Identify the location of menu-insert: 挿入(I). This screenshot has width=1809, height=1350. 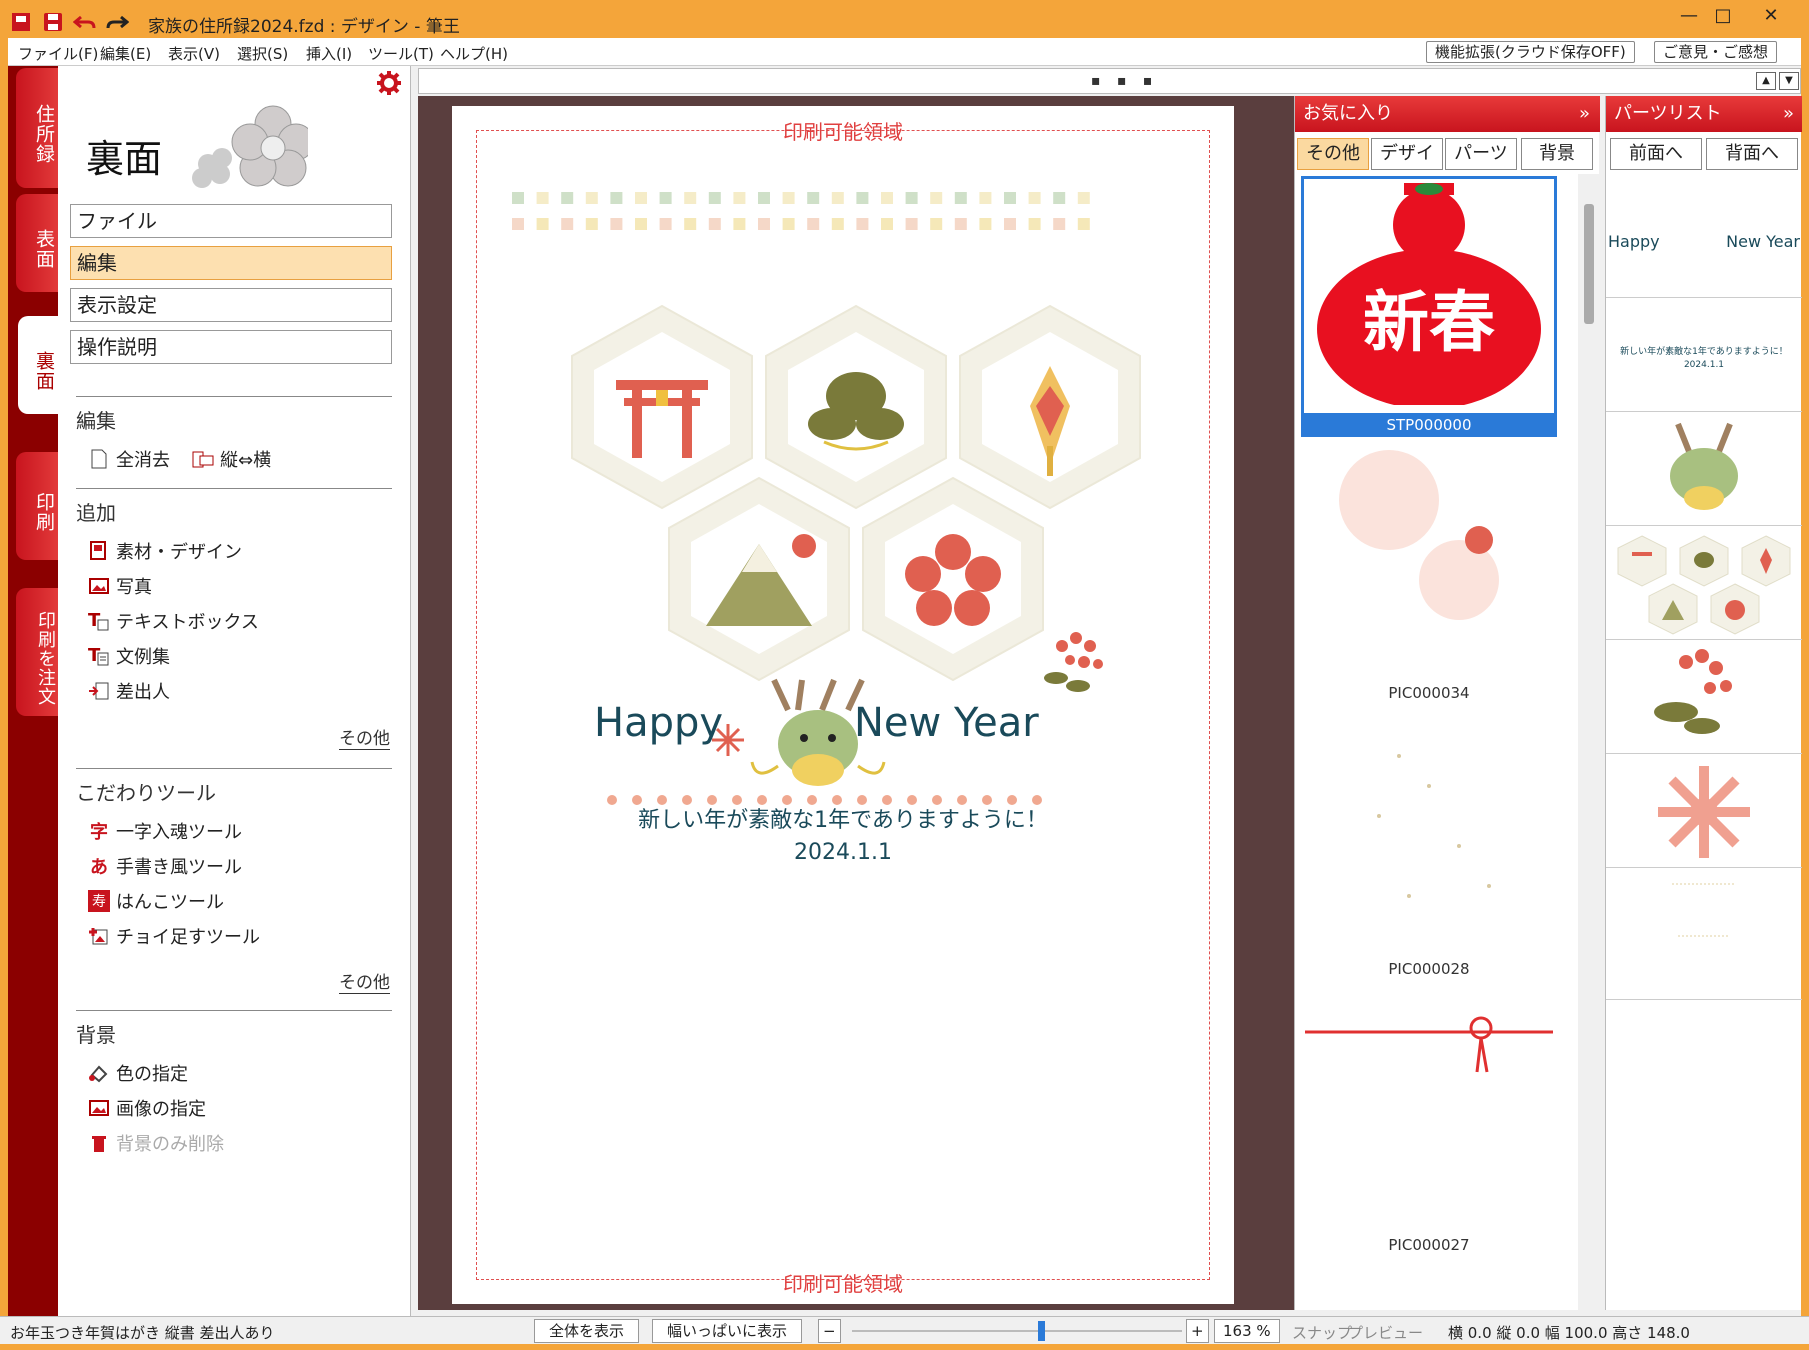
(329, 53).